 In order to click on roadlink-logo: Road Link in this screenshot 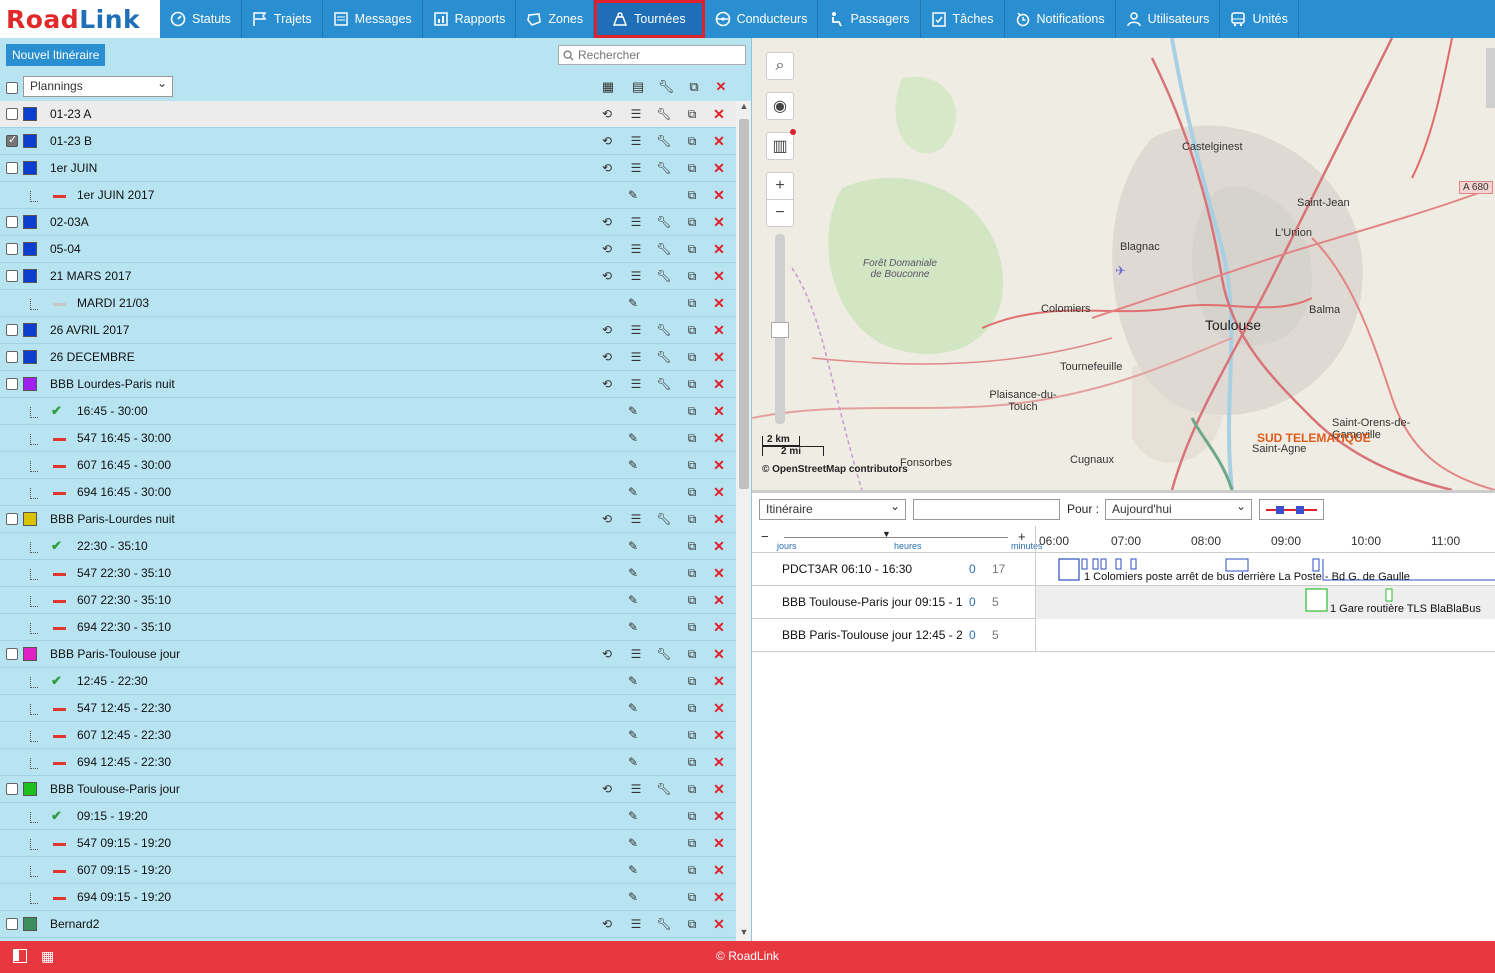, I will do `click(80, 19)`.